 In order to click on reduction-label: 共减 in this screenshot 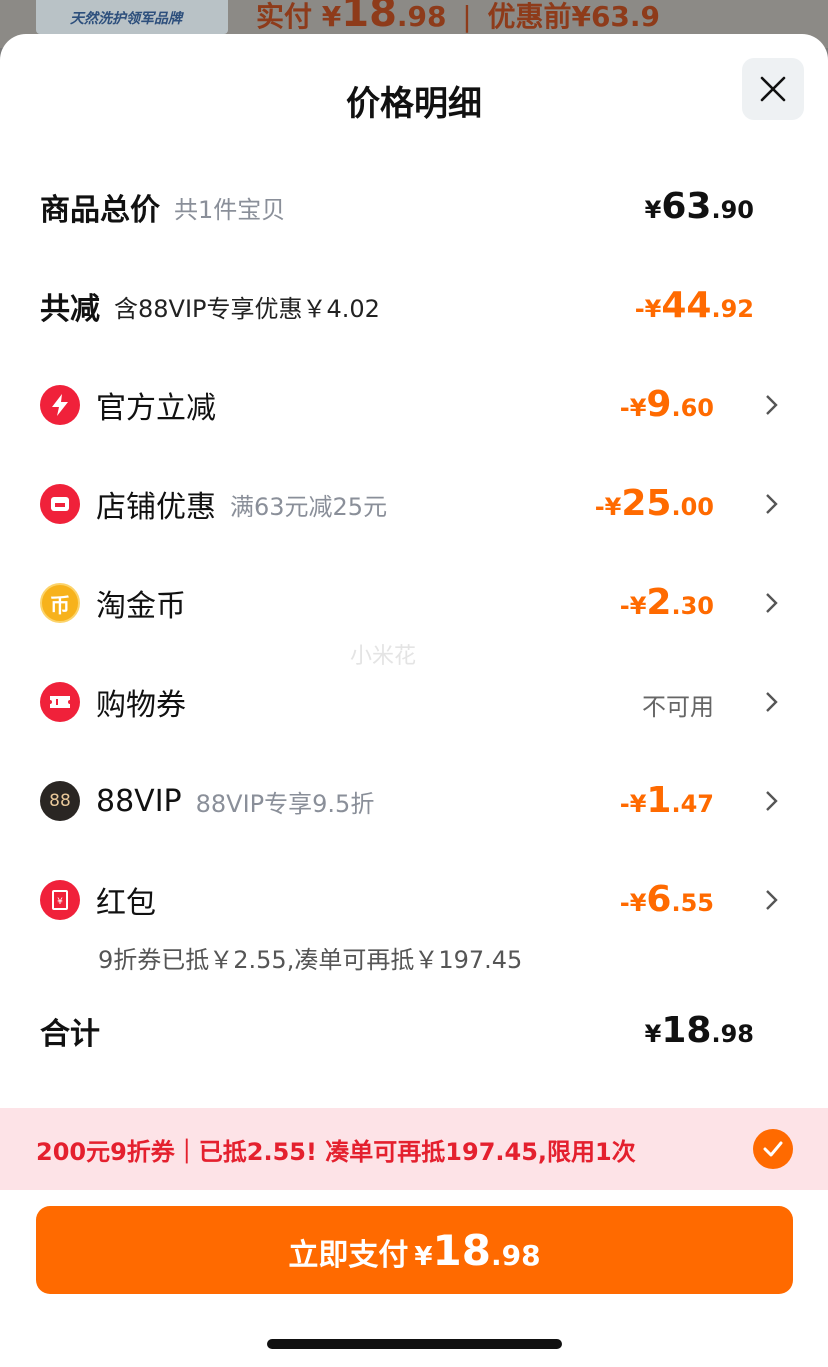, I will do `click(70, 309)`.